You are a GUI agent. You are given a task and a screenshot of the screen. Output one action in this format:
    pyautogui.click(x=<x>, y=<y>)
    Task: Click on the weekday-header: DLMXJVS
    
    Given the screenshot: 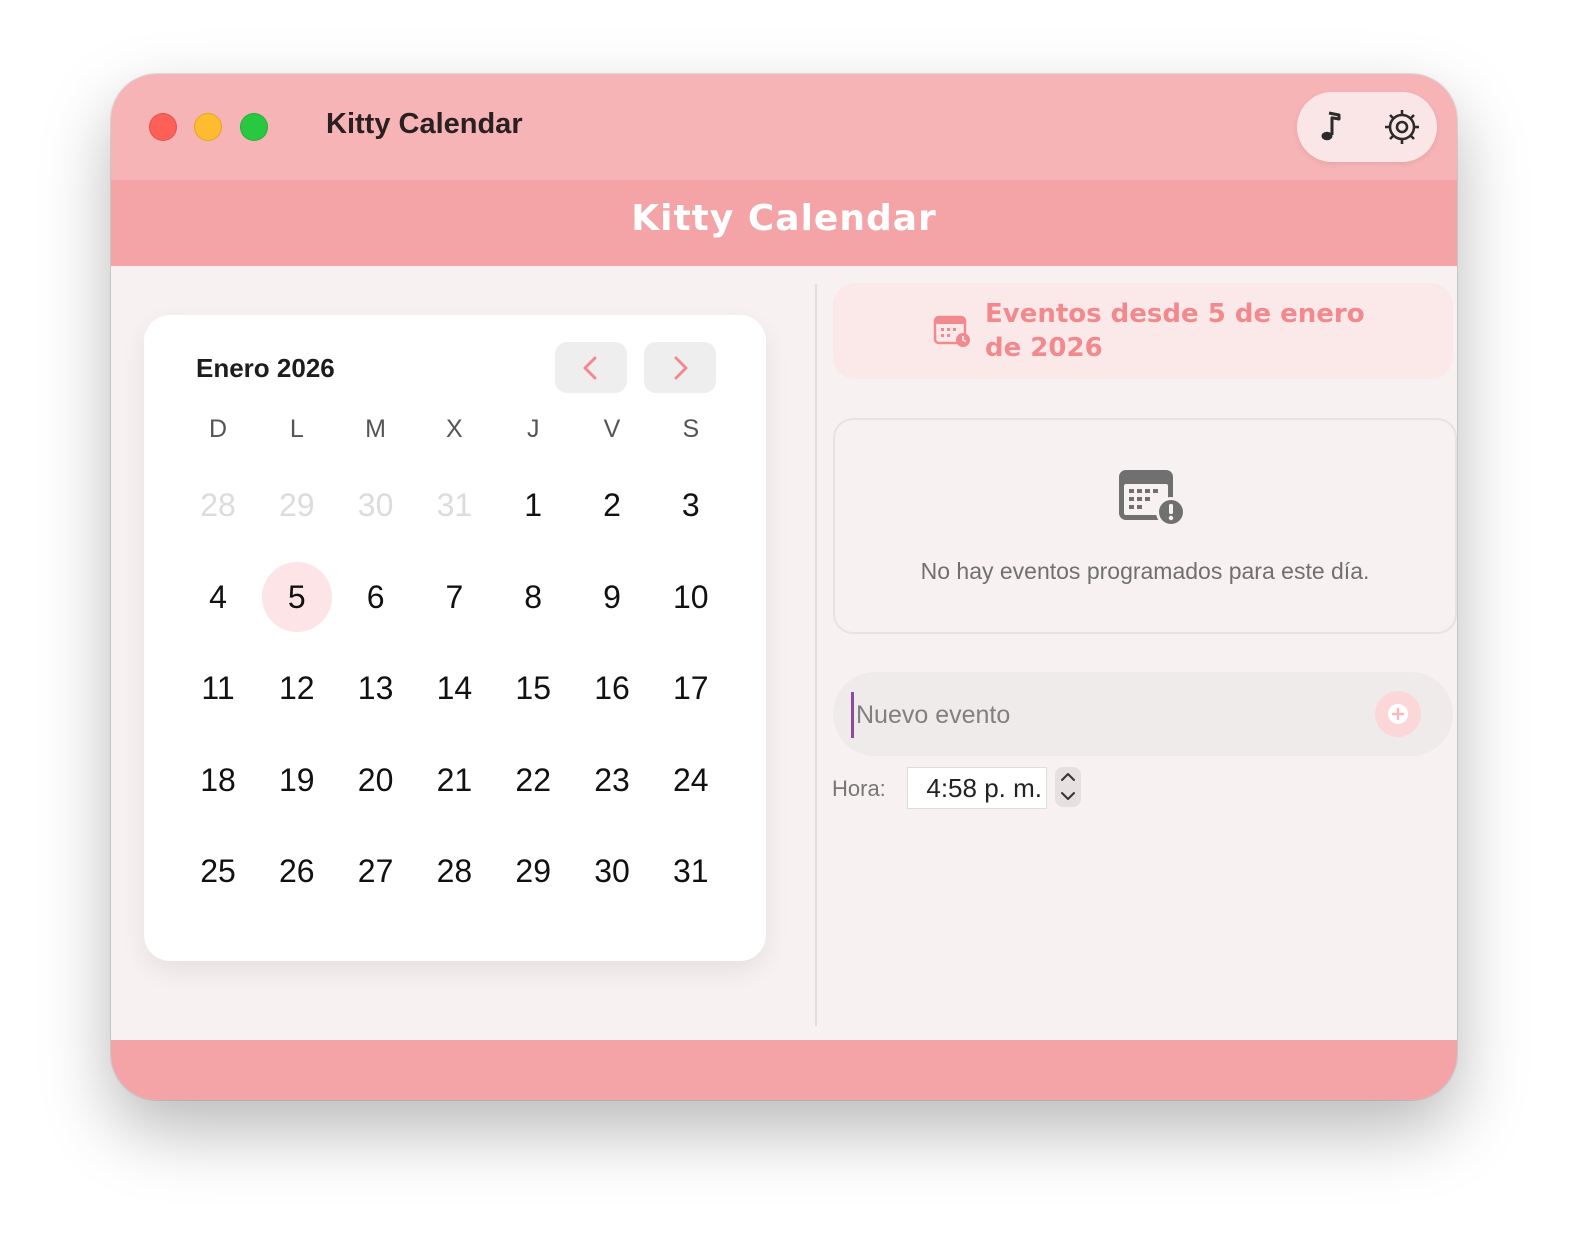 What is the action you would take?
    pyautogui.click(x=458, y=435)
    